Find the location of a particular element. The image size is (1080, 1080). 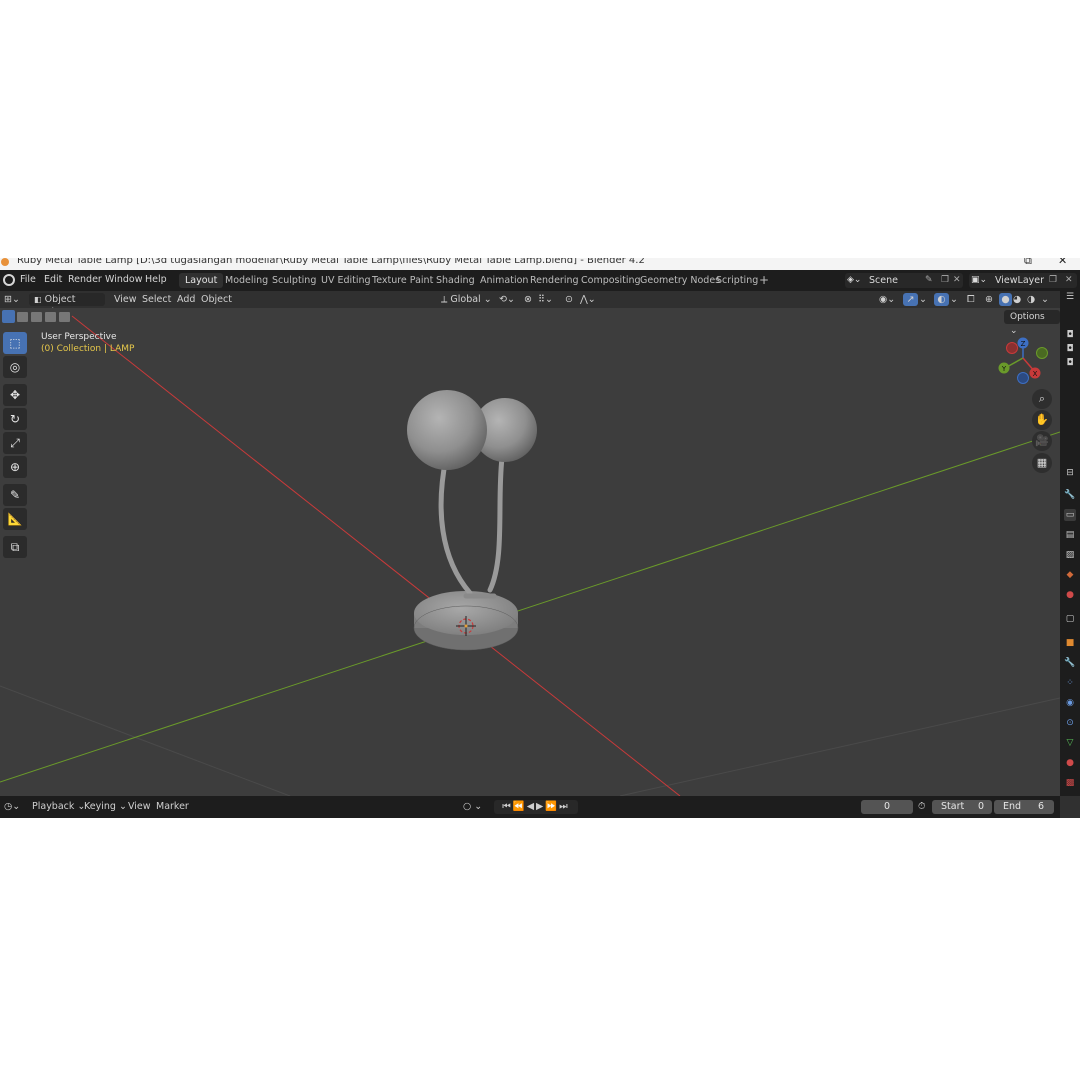

transform-tool: ⊕ is located at coordinates (15, 467).